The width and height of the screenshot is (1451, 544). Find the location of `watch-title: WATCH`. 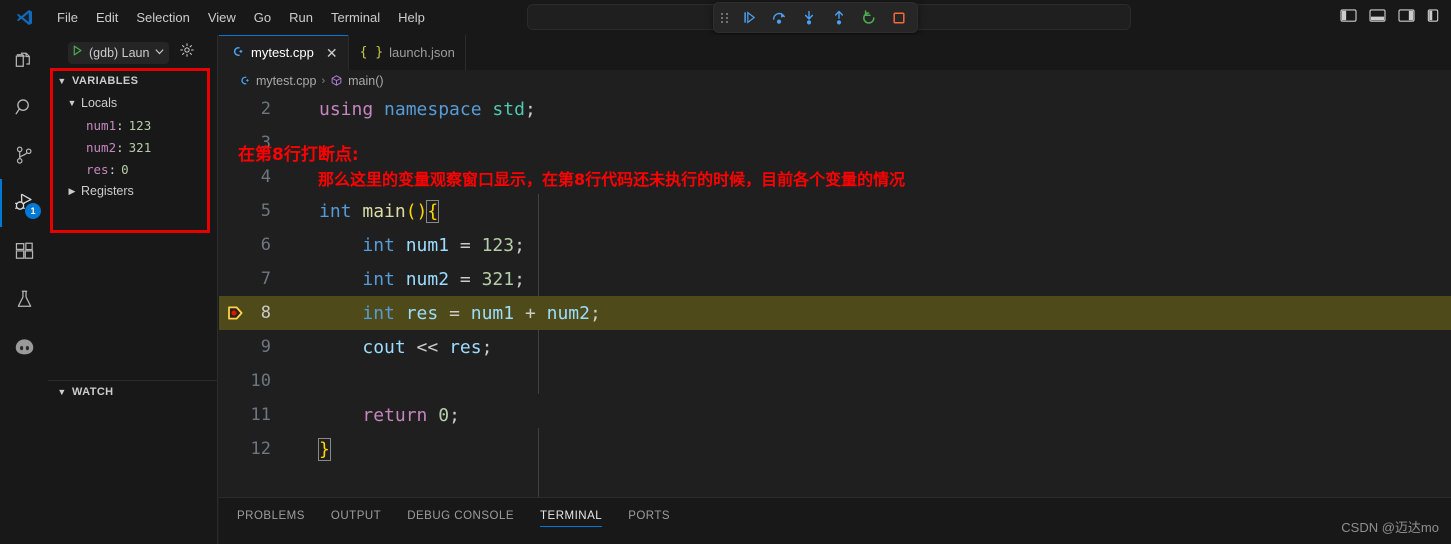

watch-title: WATCH is located at coordinates (93, 391).